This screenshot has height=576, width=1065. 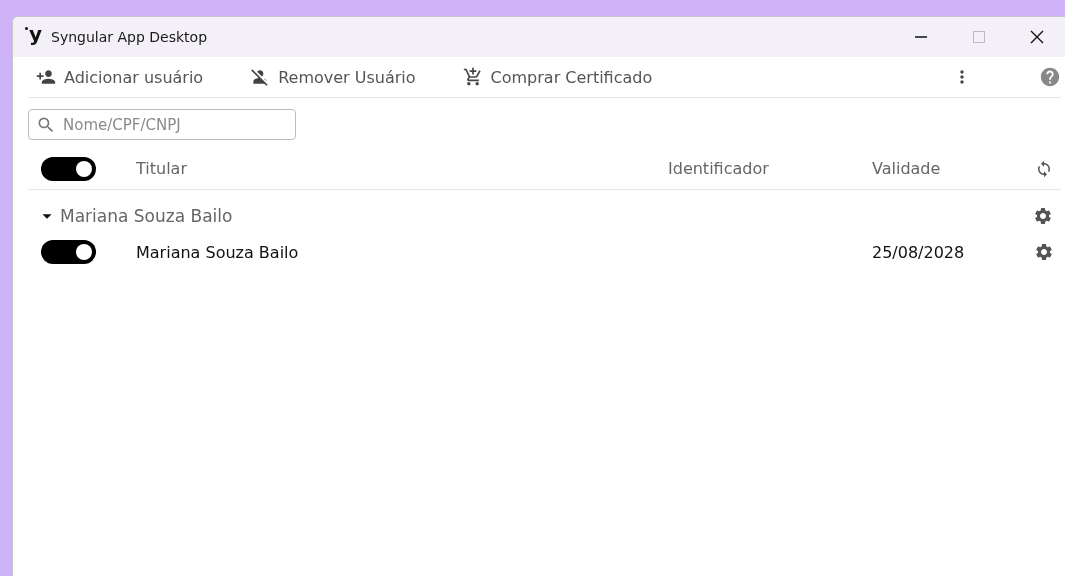 What do you see at coordinates (333, 77) in the screenshot?
I see `toolbar-button: Remover Usuário` at bounding box center [333, 77].